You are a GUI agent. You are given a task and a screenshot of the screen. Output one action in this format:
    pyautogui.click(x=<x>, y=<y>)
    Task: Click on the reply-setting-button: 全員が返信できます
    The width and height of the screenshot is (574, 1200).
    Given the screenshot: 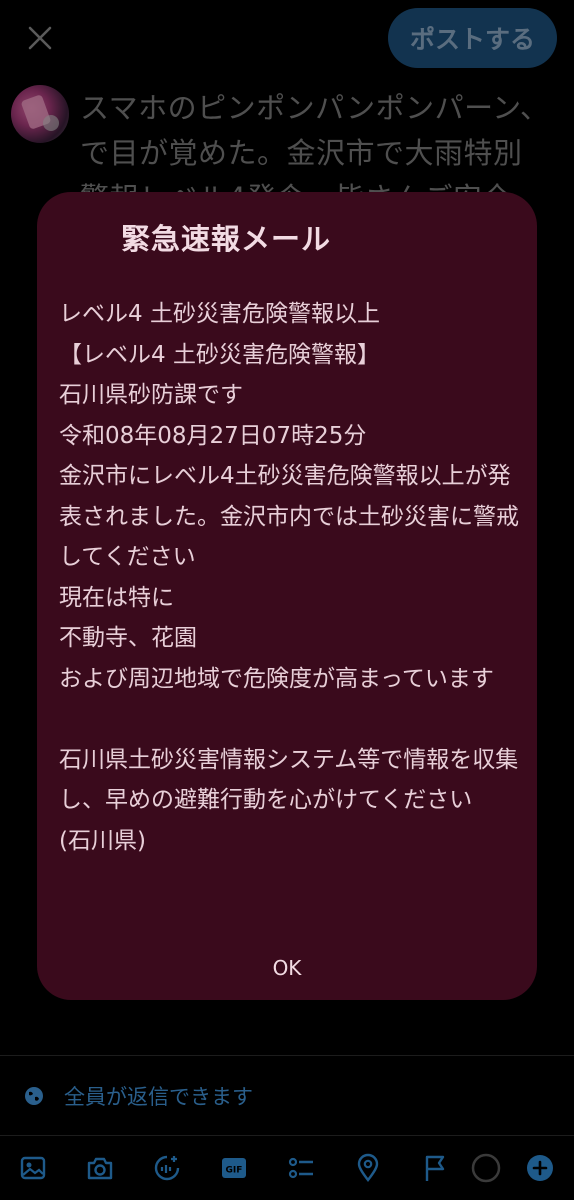 What is the action you would take?
    pyautogui.click(x=138, y=1096)
    